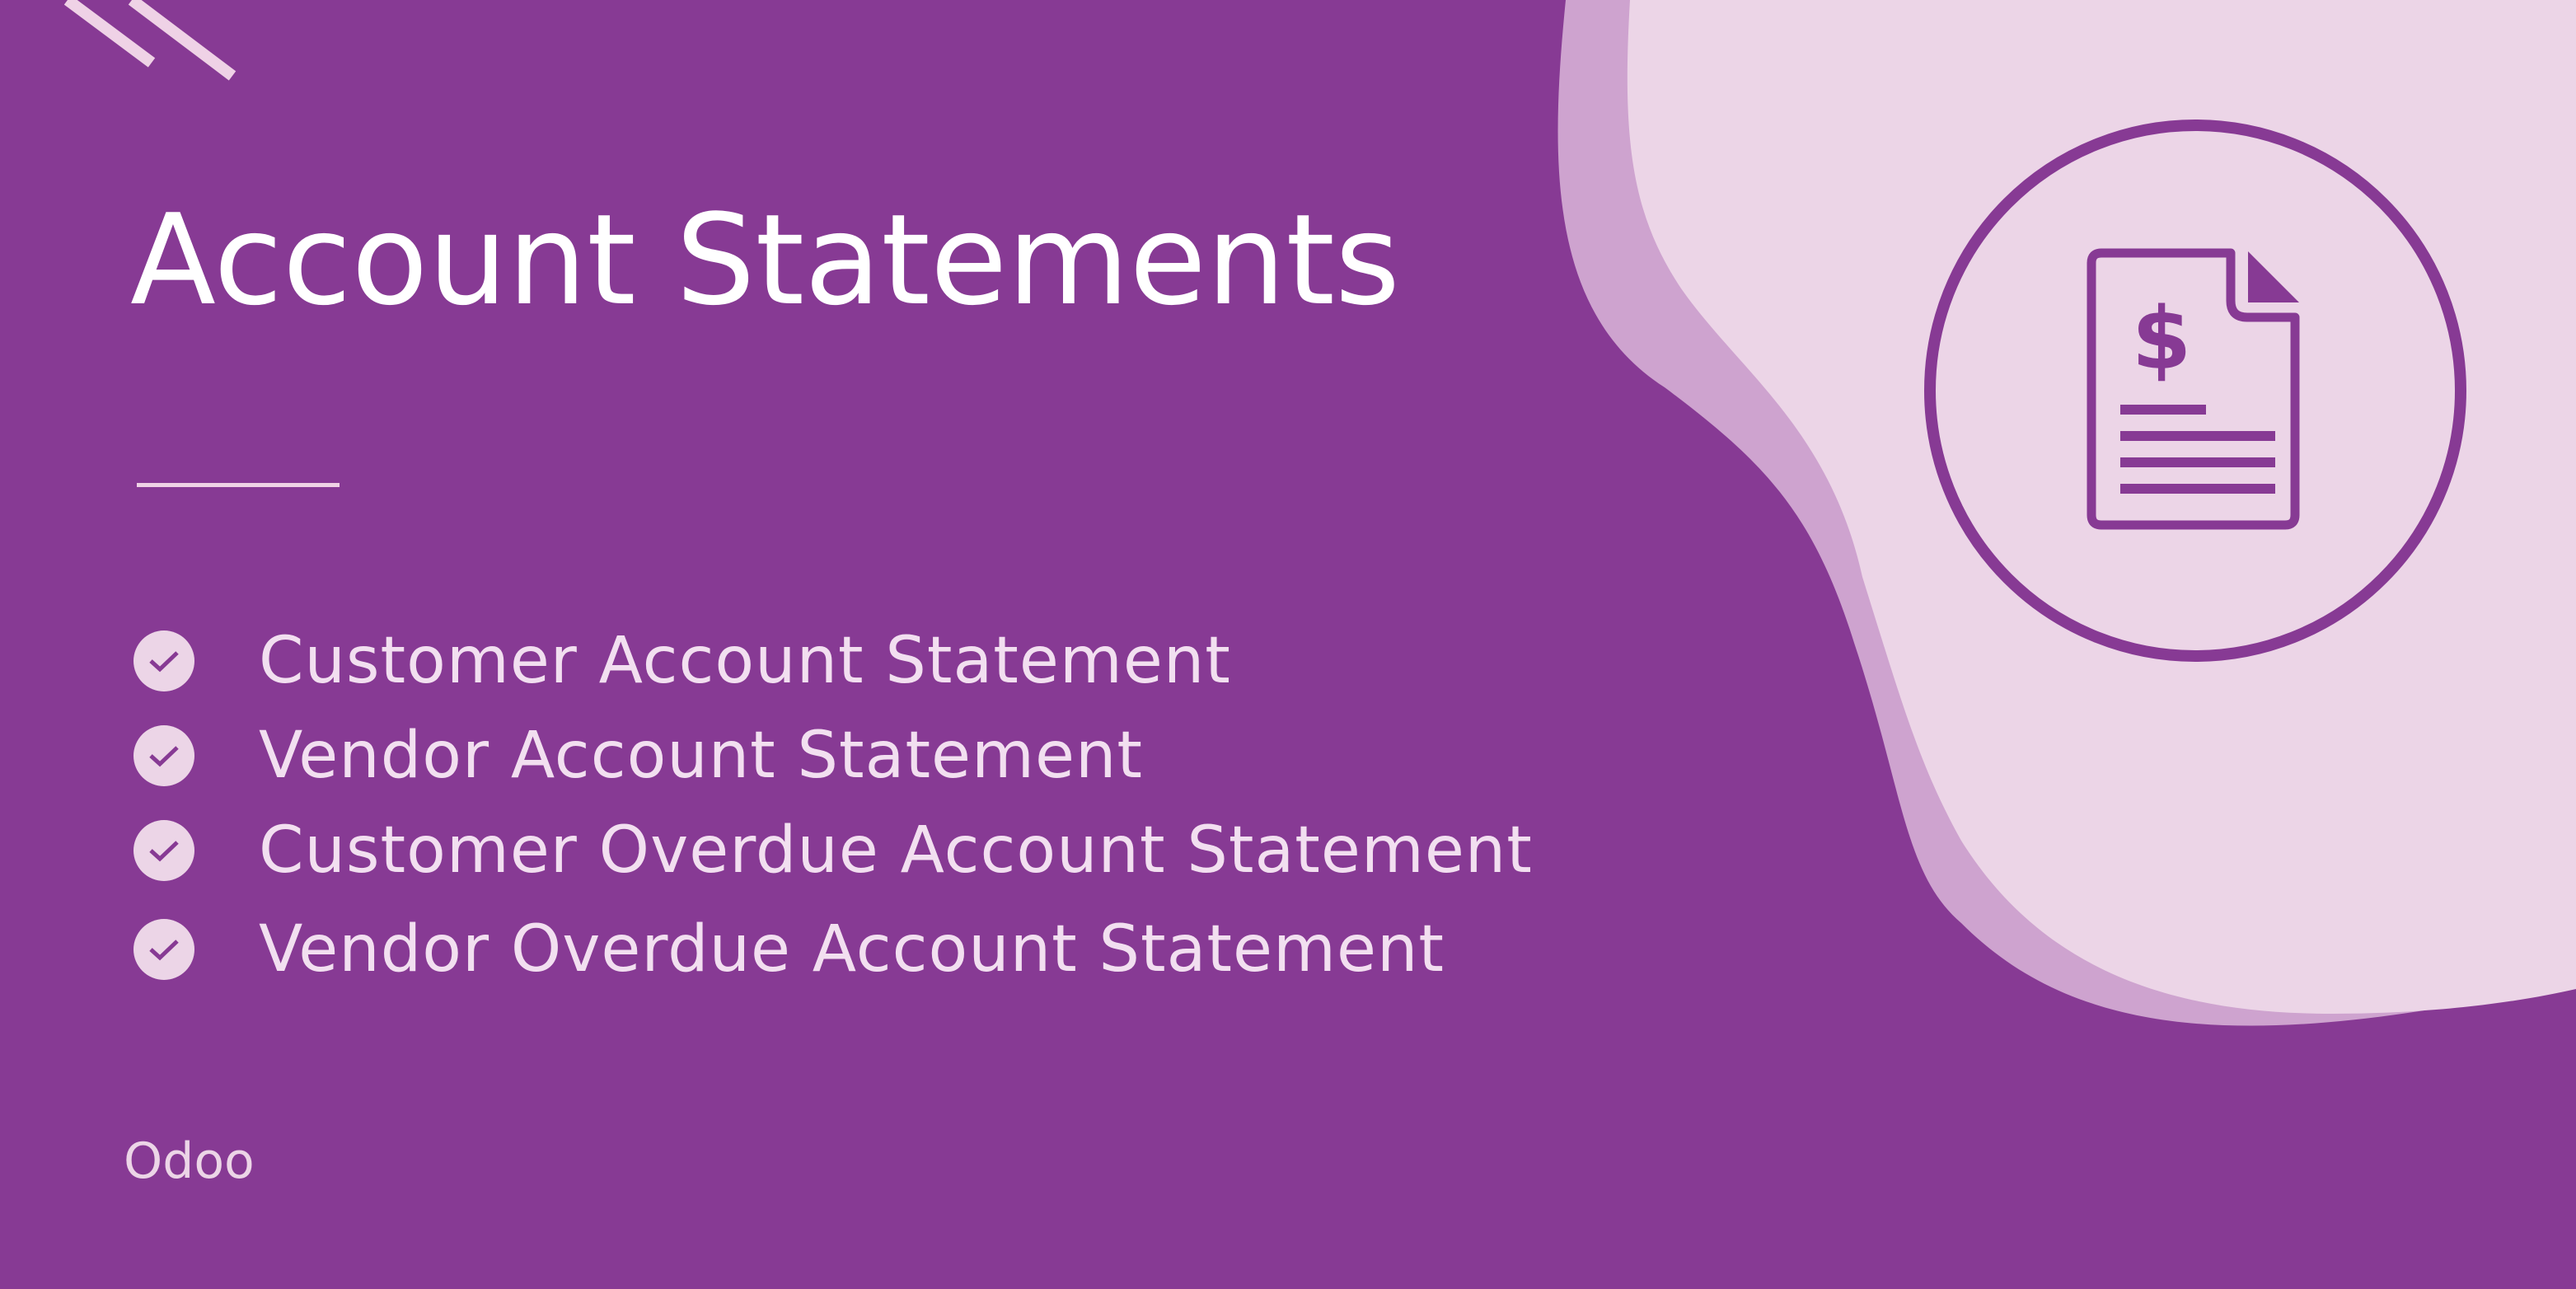 Image resolution: width=2576 pixels, height=1289 pixels. Describe the element at coordinates (238, 485) in the screenshot. I see `title-divider` at that location.